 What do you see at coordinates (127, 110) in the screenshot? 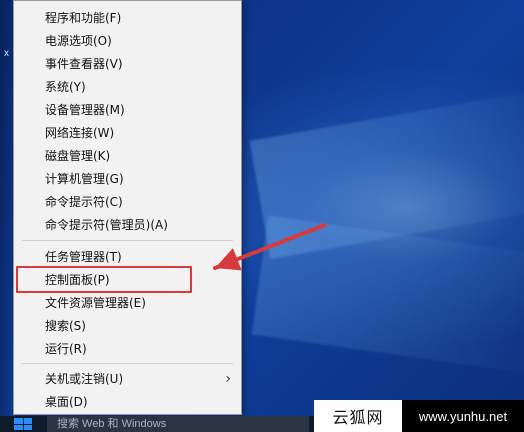
I see `menu-item-device-manager: 设备管理器(M)` at bounding box center [127, 110].